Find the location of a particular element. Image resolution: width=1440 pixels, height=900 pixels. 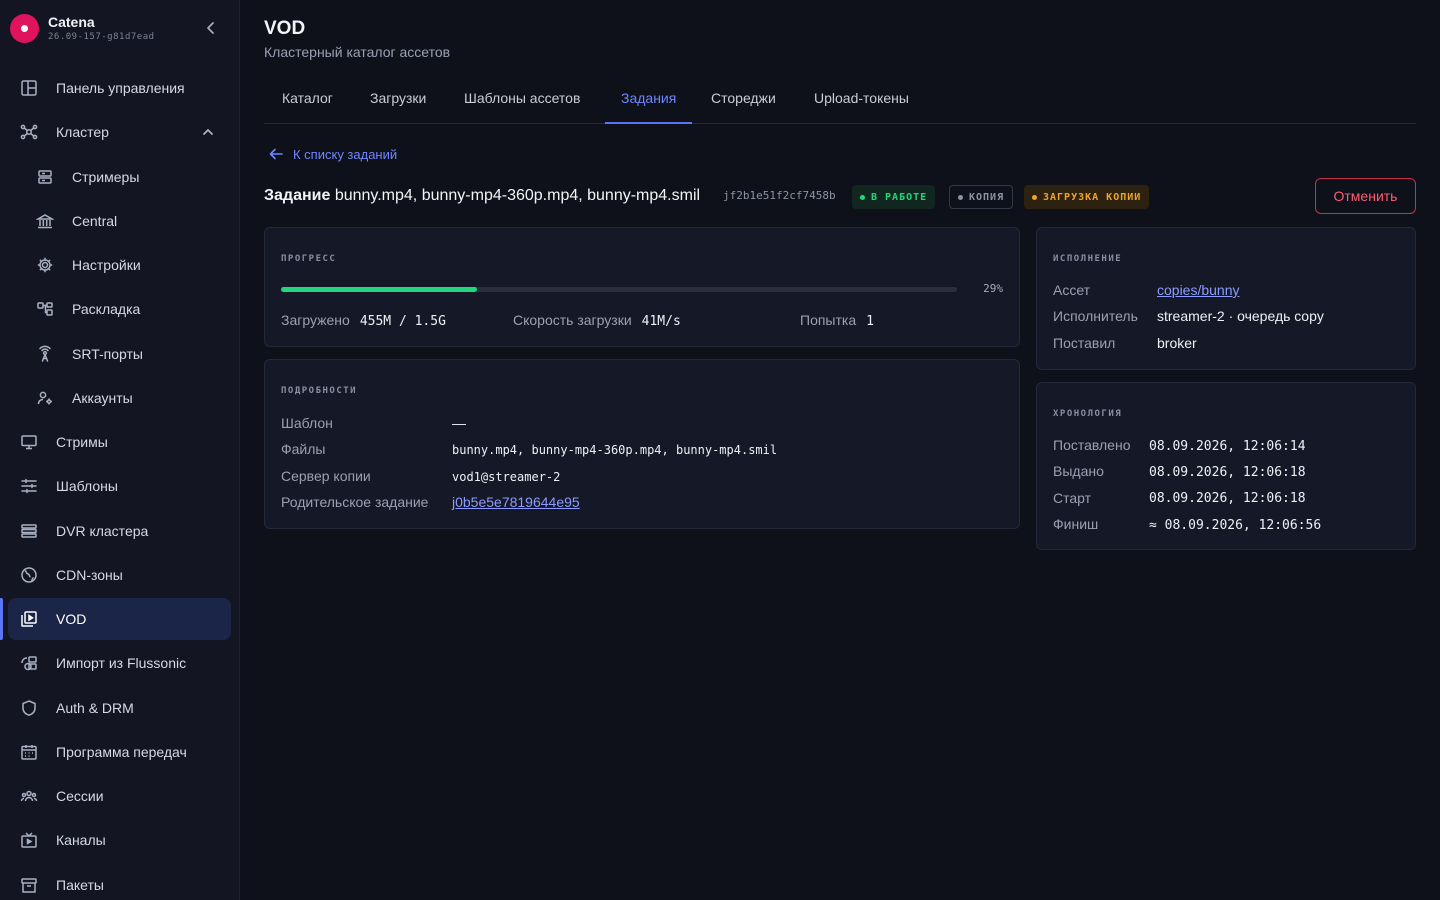

sidebar-item-label: Шаблоны is located at coordinates (87, 486).